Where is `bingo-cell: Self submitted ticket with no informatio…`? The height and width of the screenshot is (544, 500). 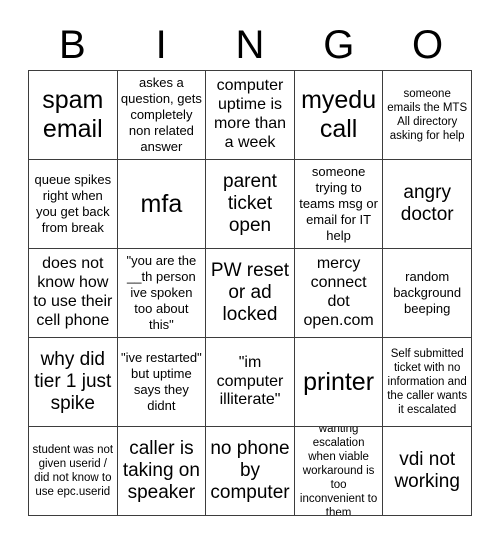
bingo-cell: Self submitted ticket with no informatio… is located at coordinates (427, 382).